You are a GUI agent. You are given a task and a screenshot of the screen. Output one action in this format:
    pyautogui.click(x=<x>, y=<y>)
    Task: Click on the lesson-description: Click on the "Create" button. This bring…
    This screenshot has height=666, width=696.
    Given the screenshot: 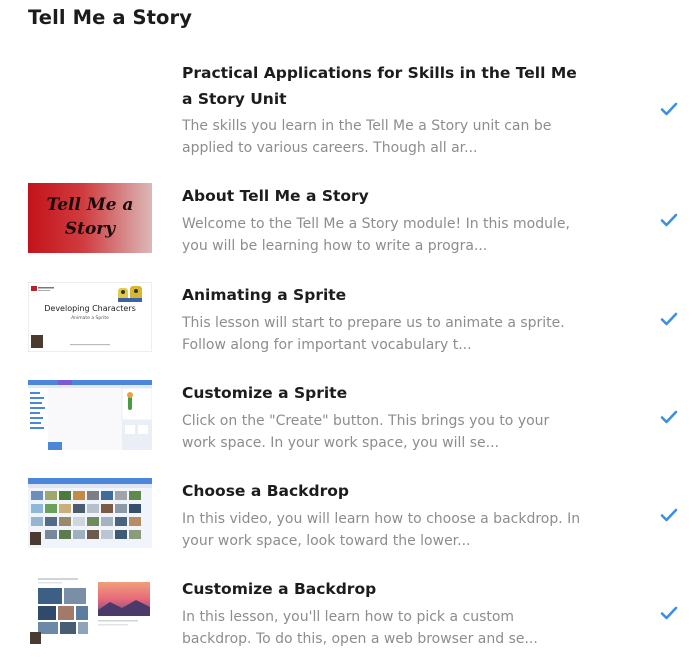 What is the action you would take?
    pyautogui.click(x=366, y=432)
    